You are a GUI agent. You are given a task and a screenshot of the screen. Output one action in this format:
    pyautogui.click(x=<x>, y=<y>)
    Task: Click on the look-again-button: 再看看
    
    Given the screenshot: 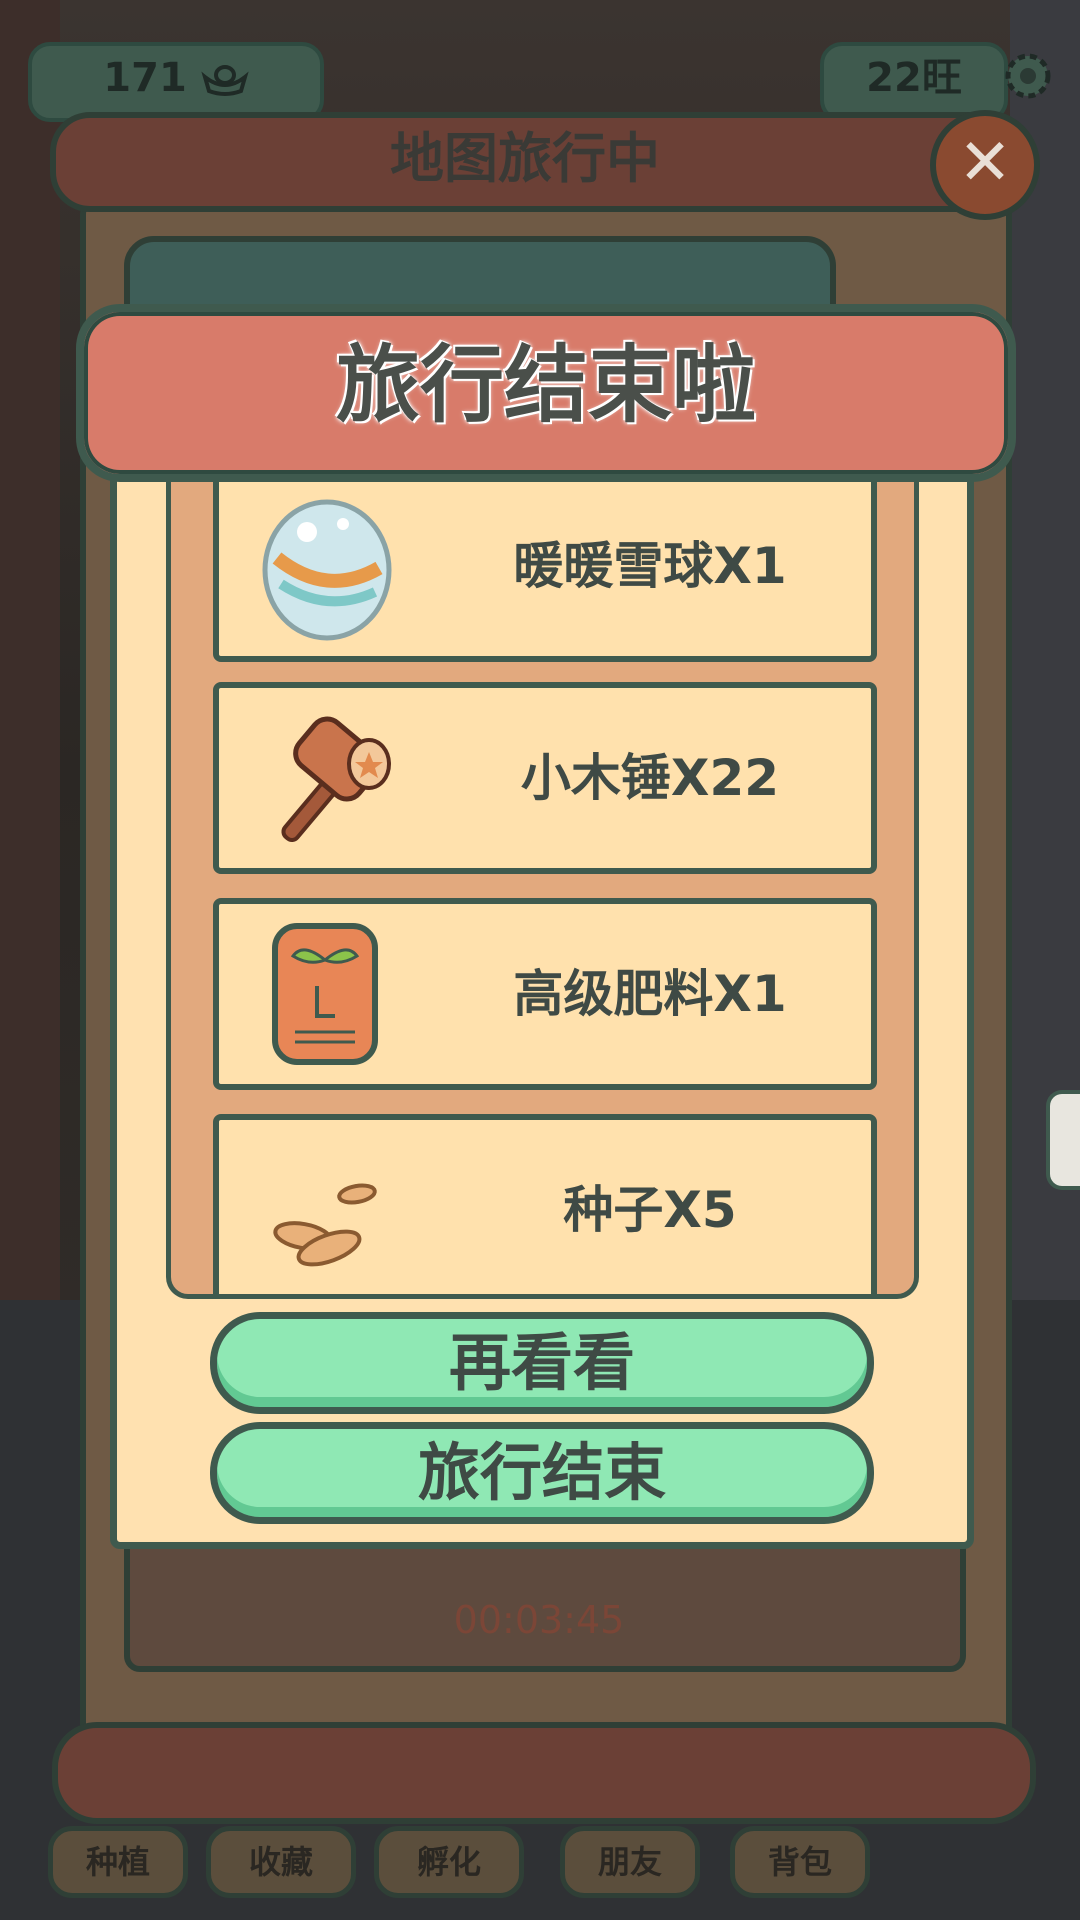 What is the action you would take?
    pyautogui.click(x=542, y=1363)
    